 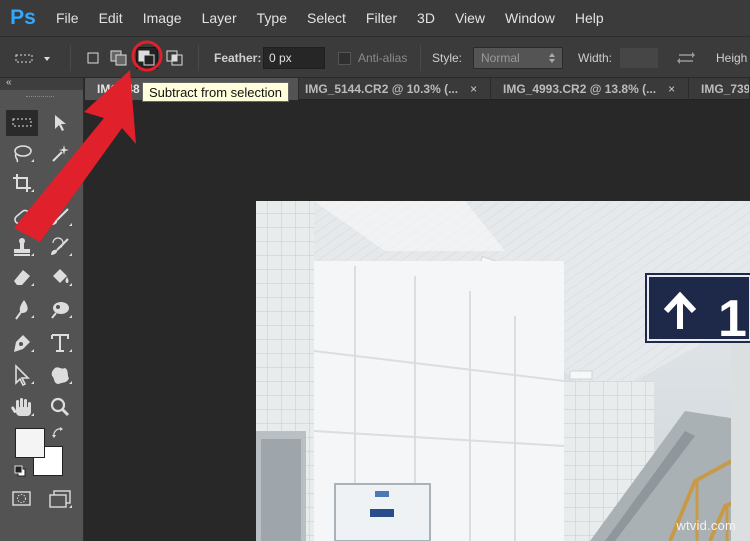 I want to click on swap-arrows-icon, so click(x=686, y=58).